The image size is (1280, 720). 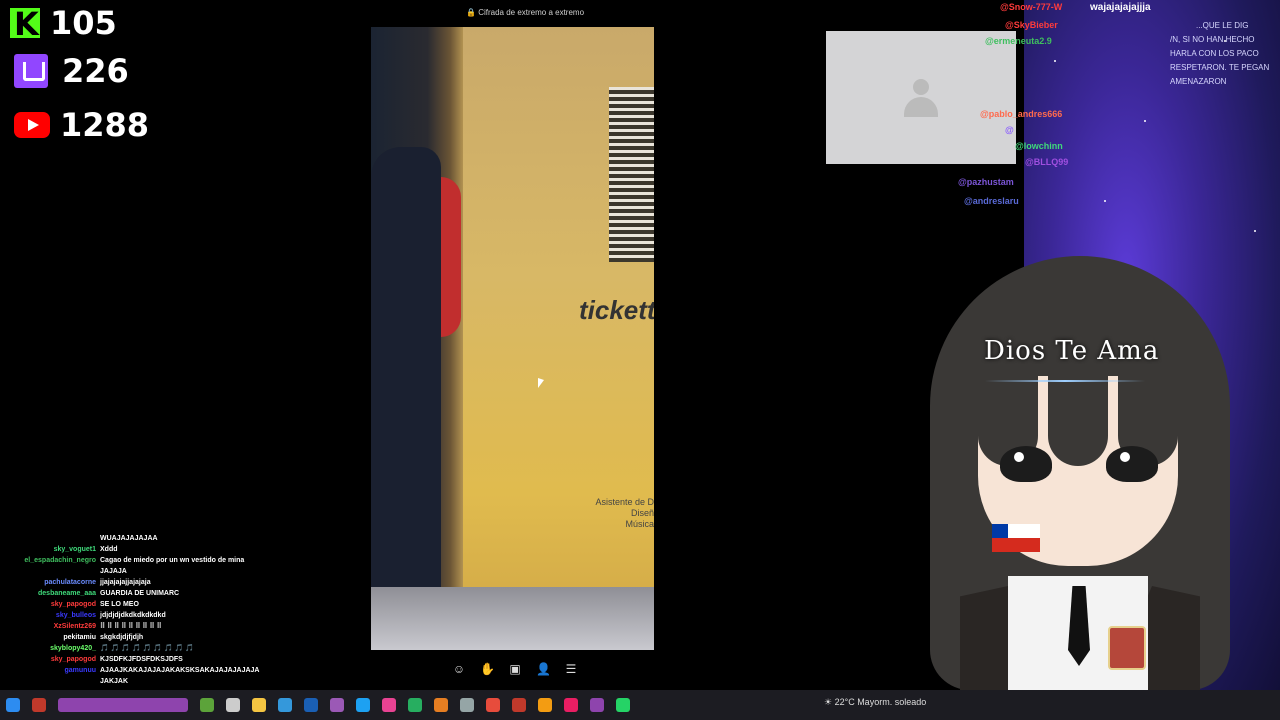 I want to click on chat-row: desbaneame_aaa GUARDIA DE UNIMARC, so click(x=138, y=593).